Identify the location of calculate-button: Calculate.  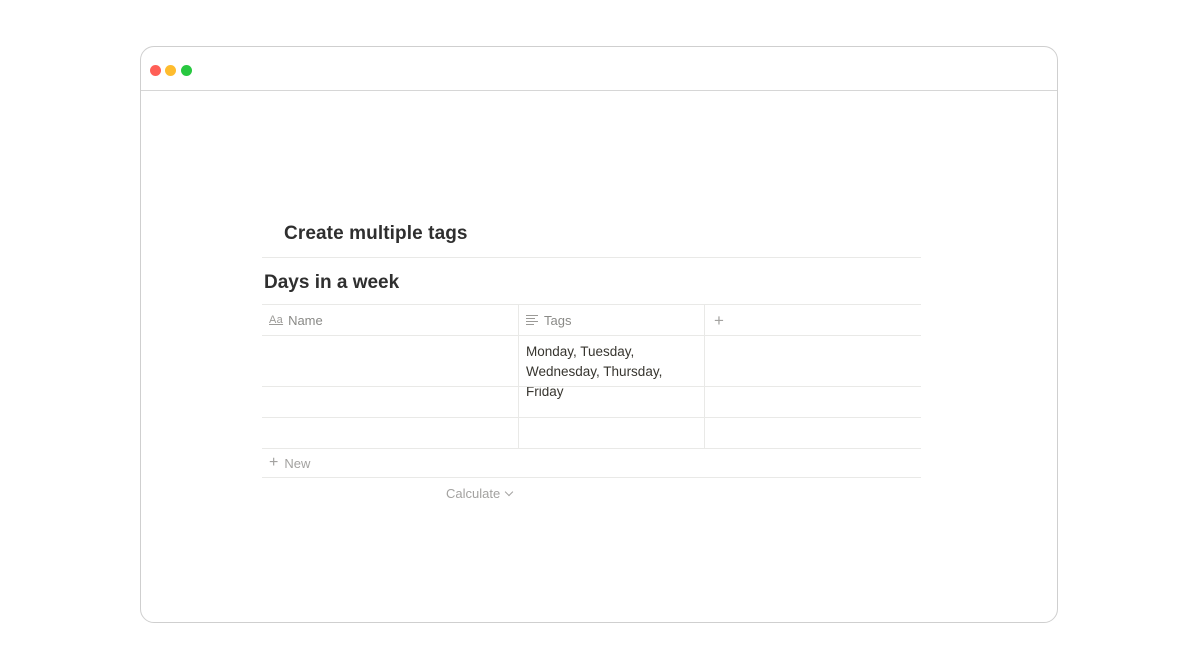
(480, 493).